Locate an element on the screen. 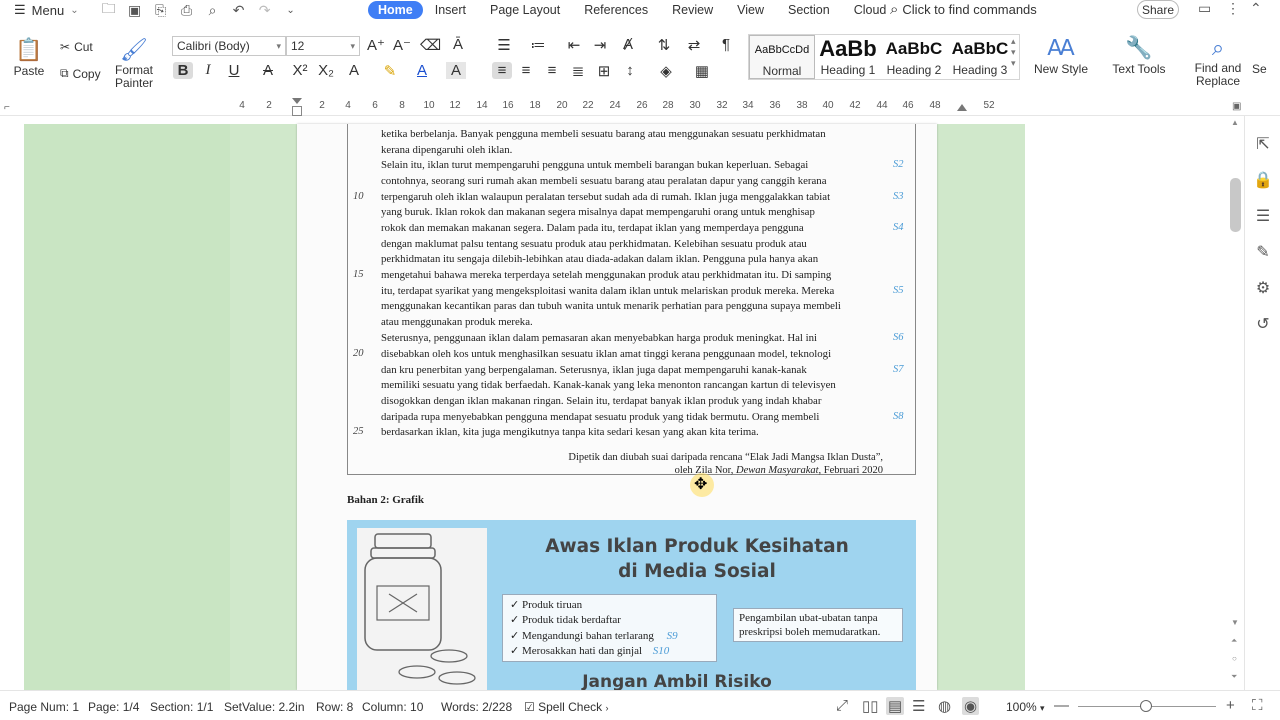 Image resolution: width=1280 pixels, height=720 pixels. next-page-icon: ⏷ is located at coordinates (1234, 677).